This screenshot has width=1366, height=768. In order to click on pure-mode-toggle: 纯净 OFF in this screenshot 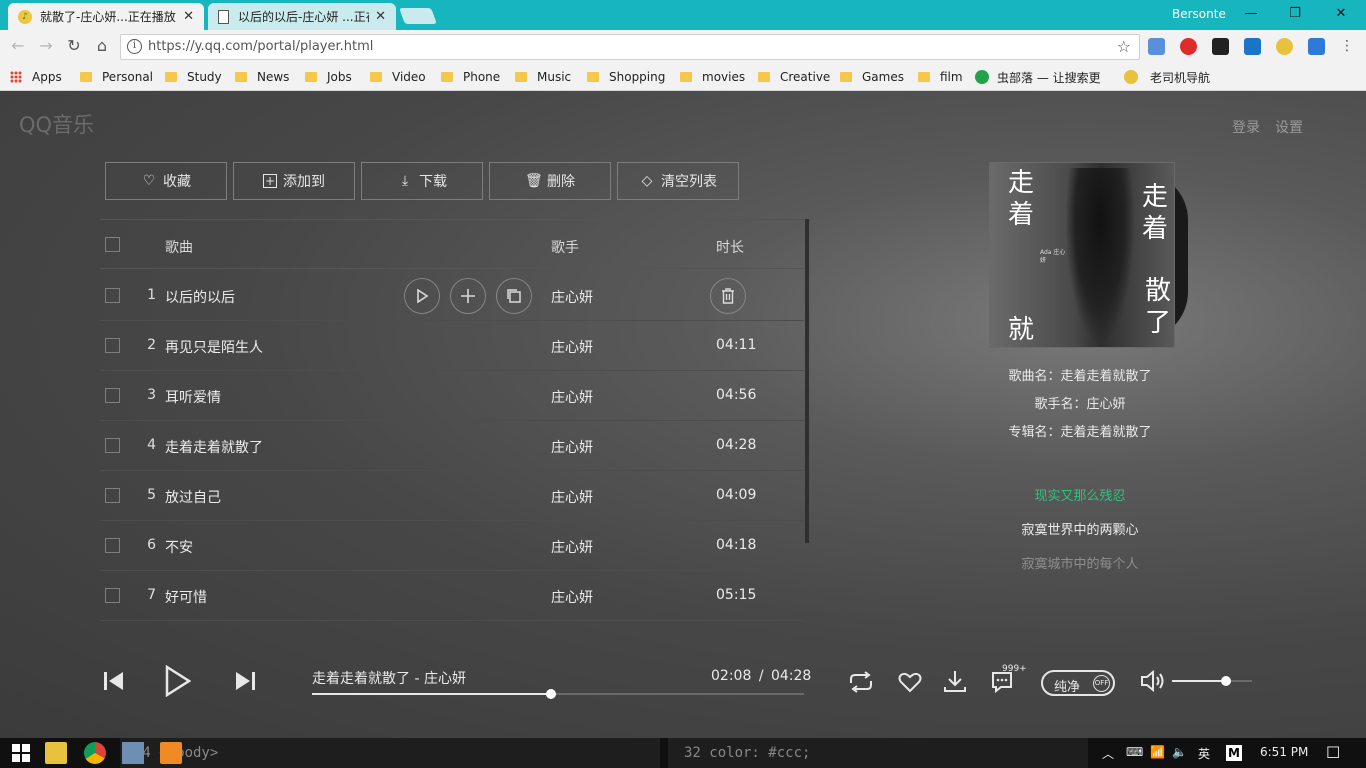, I will do `click(1078, 683)`.